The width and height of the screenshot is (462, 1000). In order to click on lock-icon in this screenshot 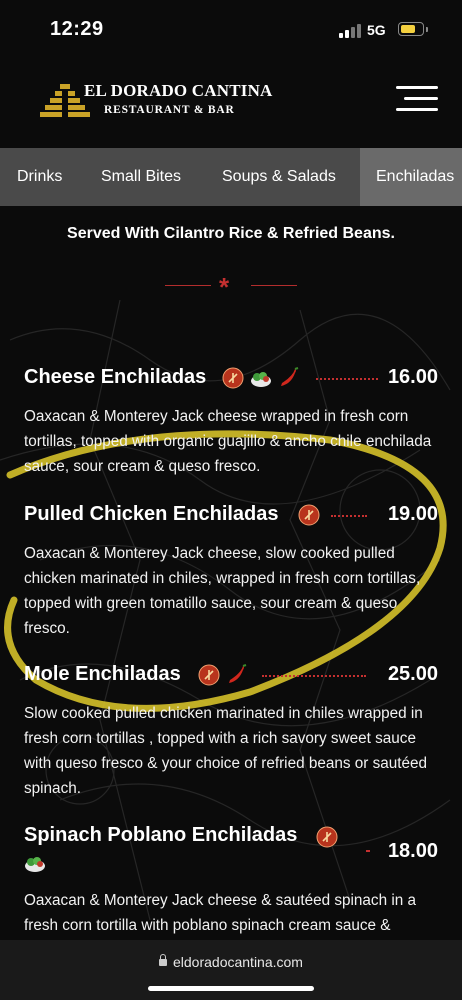, I will do `click(163, 960)`.